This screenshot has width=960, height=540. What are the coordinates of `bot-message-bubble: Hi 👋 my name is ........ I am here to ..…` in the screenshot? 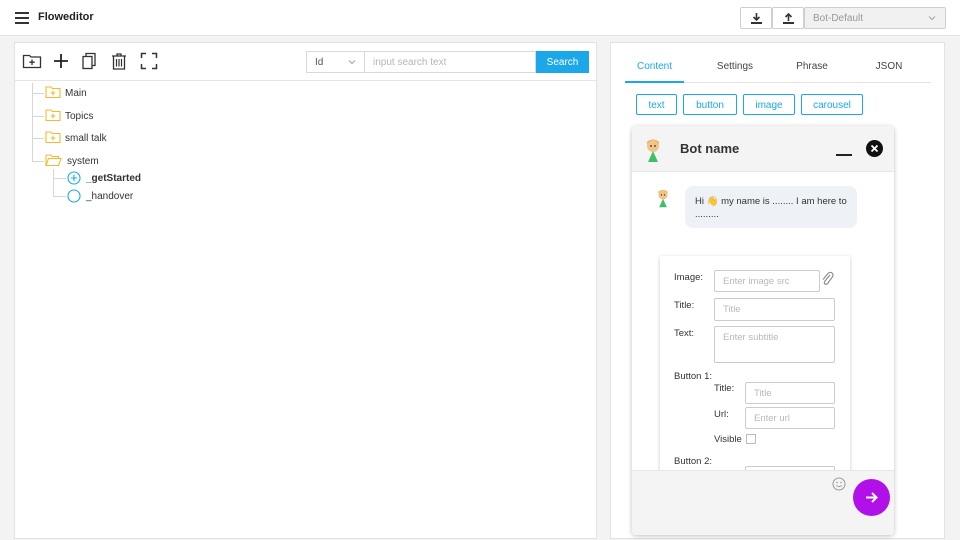 It's located at (771, 207).